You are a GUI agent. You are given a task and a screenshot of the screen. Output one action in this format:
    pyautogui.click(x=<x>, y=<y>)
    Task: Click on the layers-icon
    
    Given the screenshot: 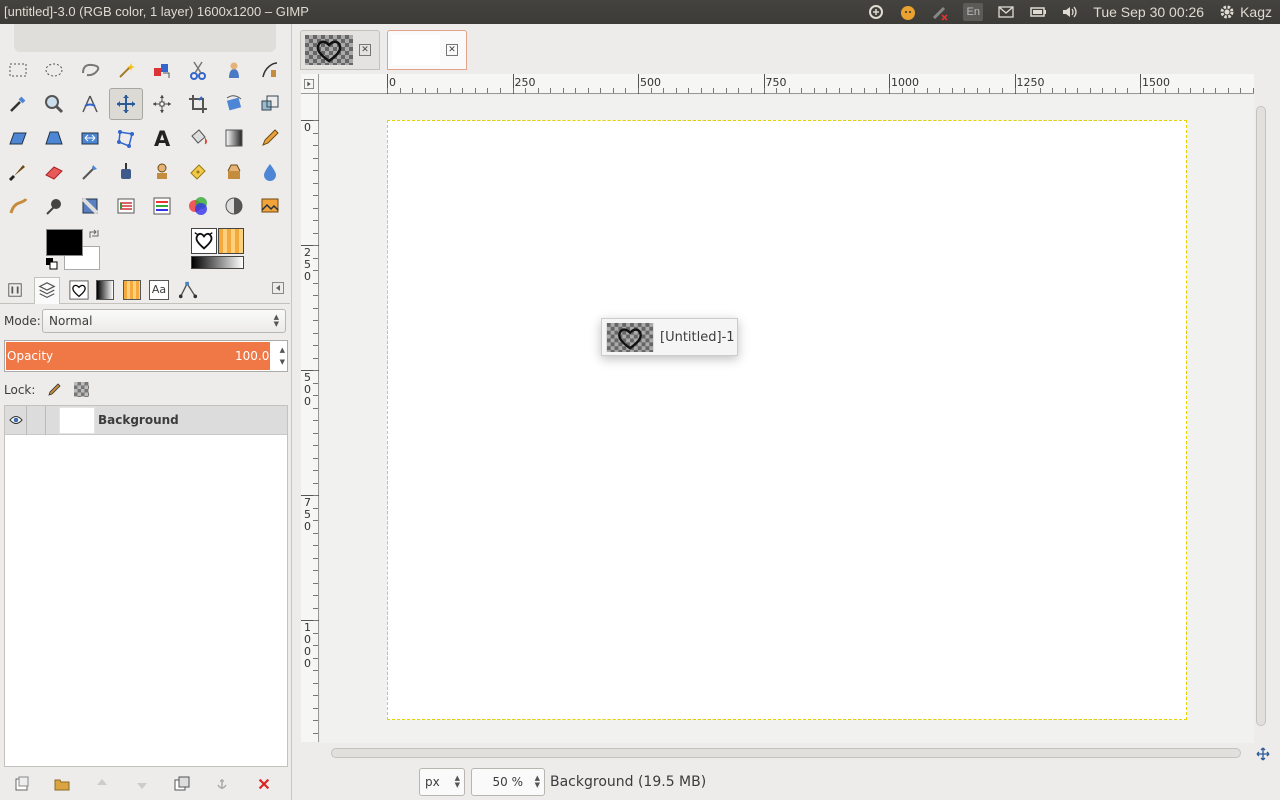 What is the action you would take?
    pyautogui.click(x=47, y=290)
    